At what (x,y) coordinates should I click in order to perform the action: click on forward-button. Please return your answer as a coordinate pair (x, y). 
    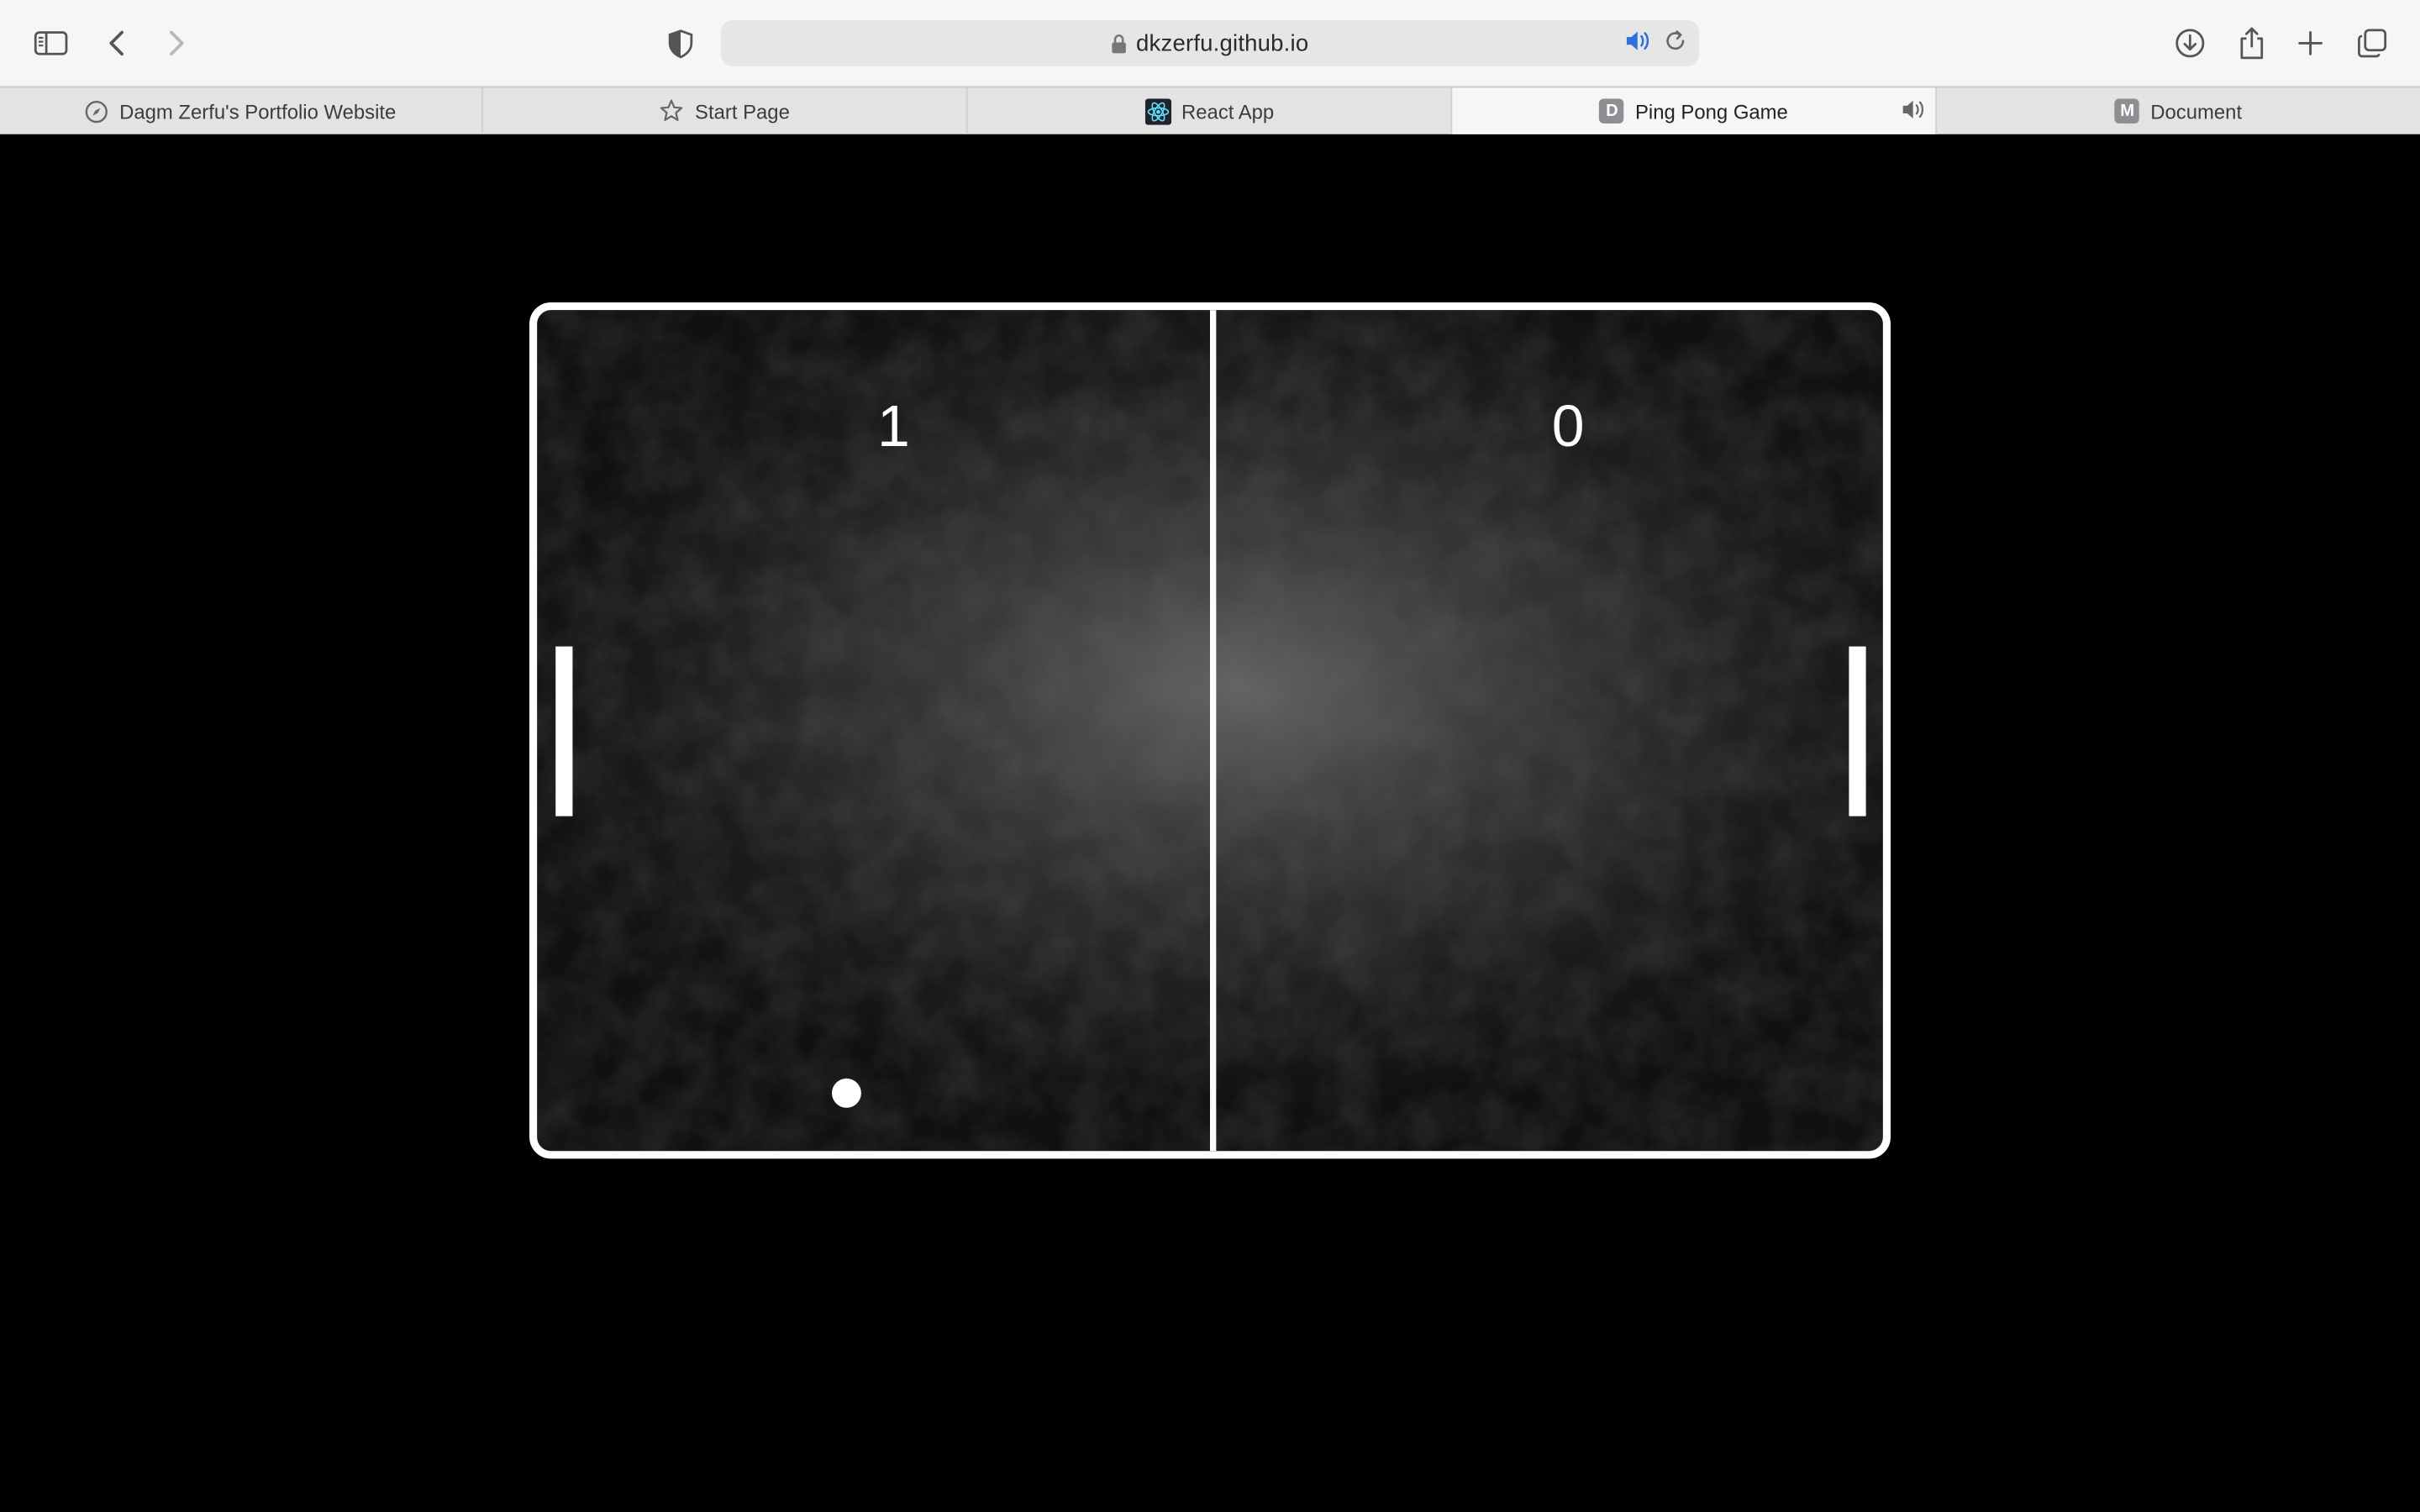
    Looking at the image, I should click on (176, 43).